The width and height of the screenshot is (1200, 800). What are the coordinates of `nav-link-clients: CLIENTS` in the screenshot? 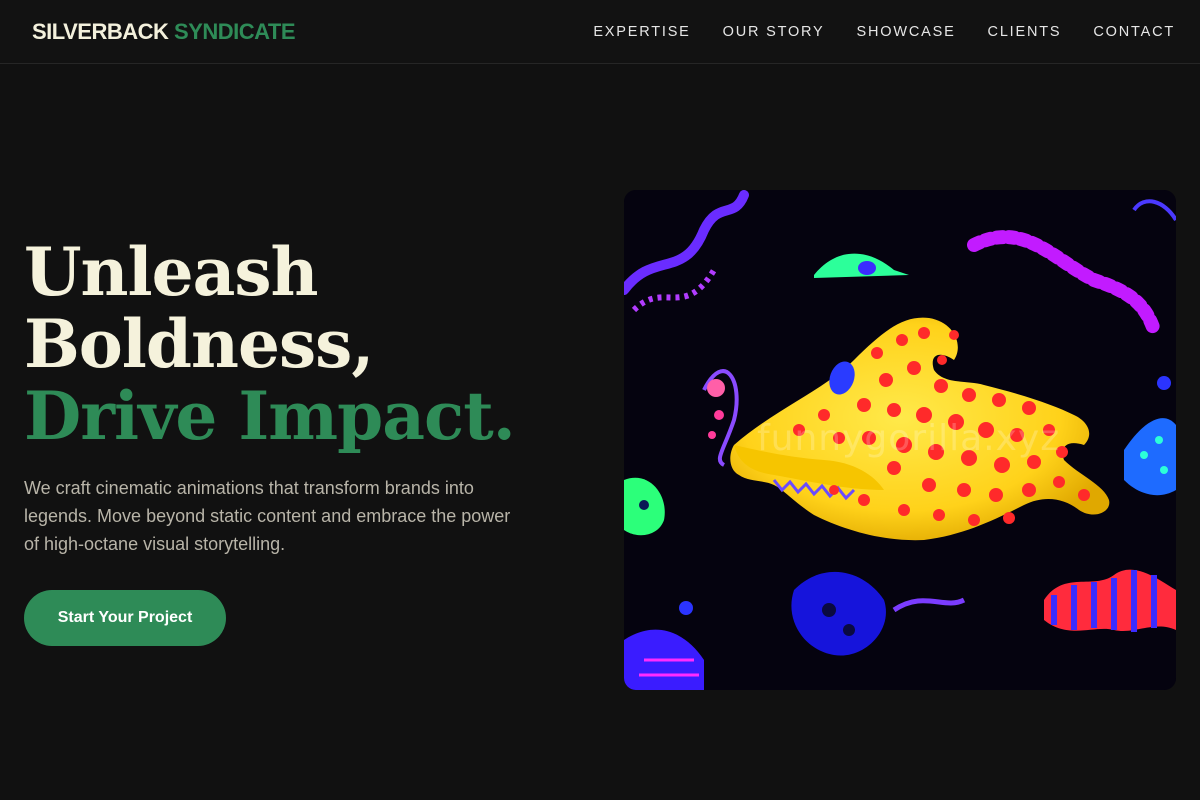 It's located at (1025, 32).